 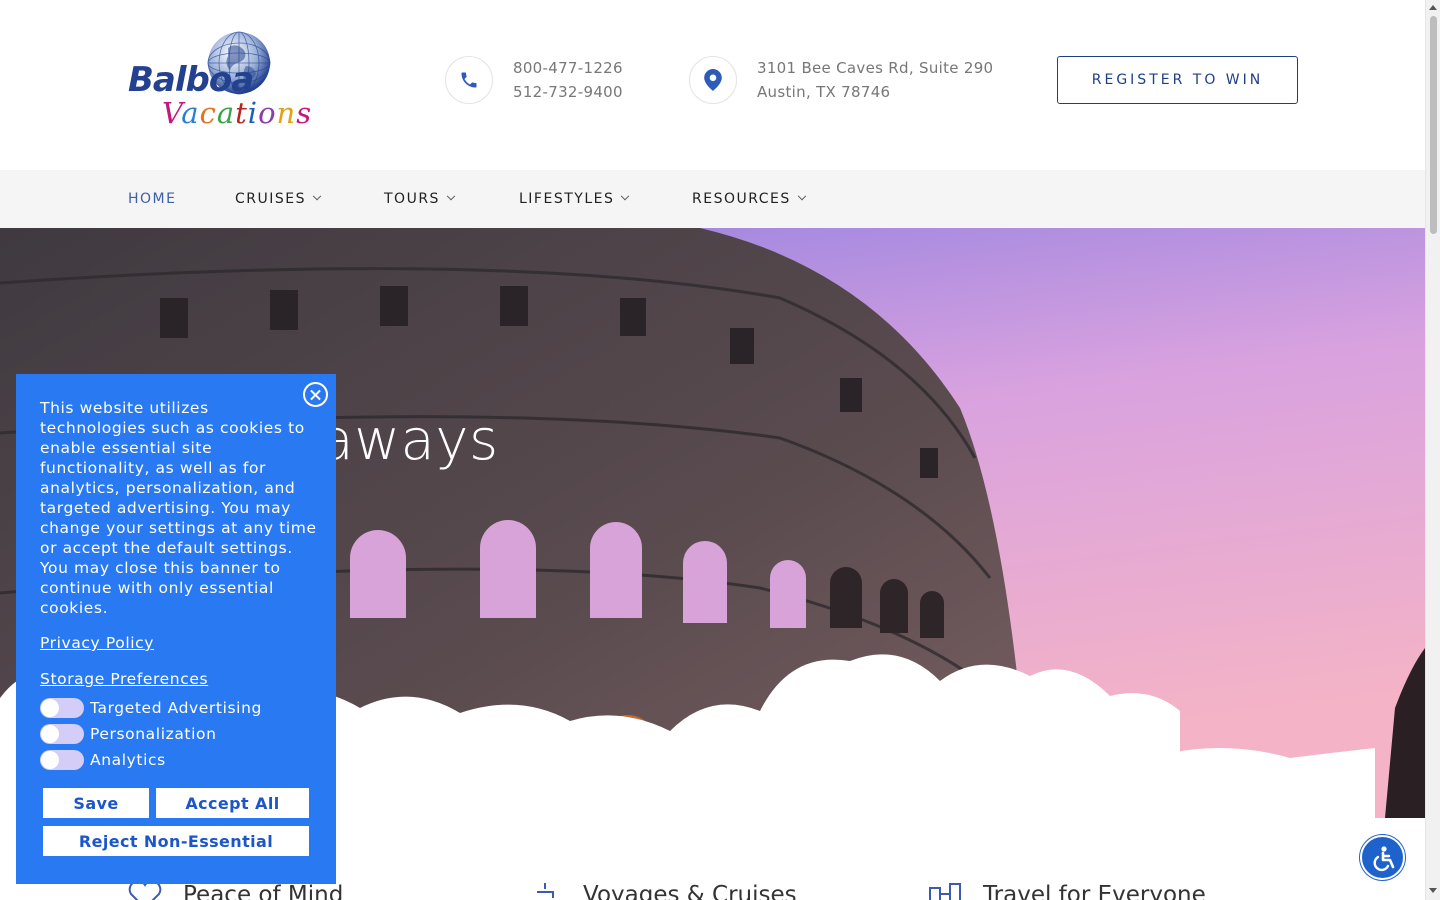 I want to click on phone-number-secondary: 512-732-9400, so click(x=568, y=92).